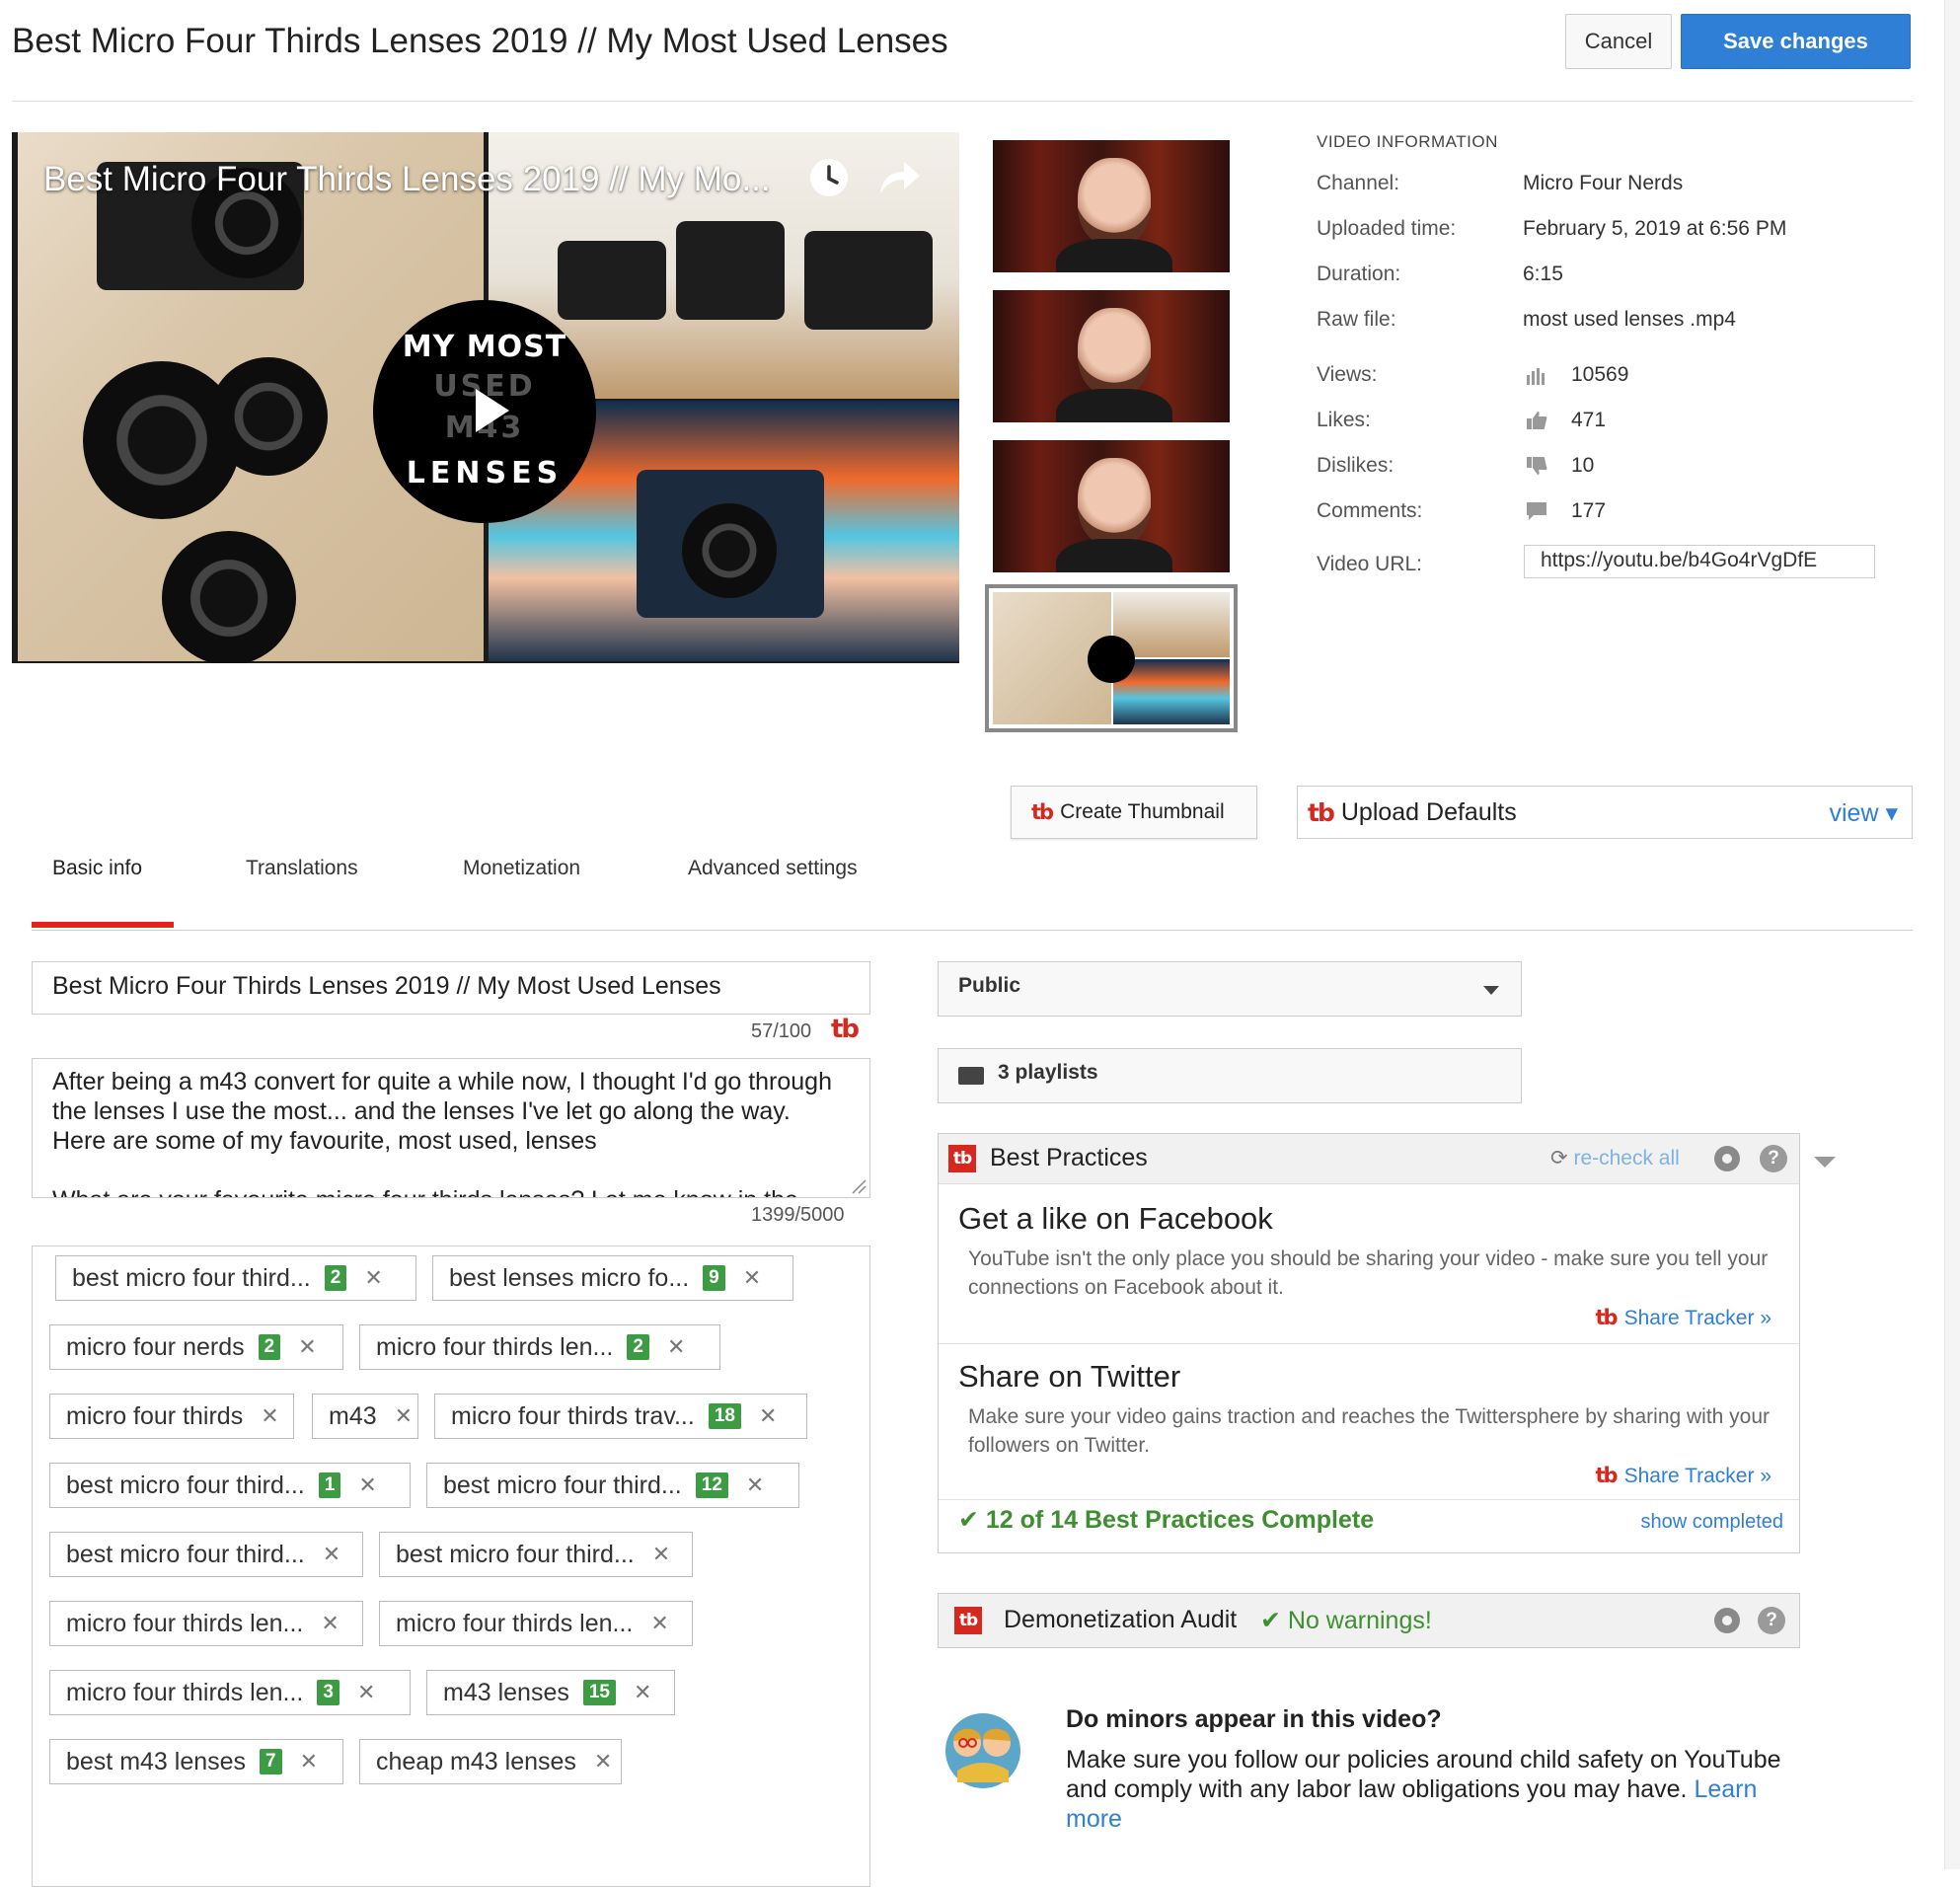 Image resolution: width=1960 pixels, height=1887 pixels. Describe the element at coordinates (196, 1347) in the screenshot. I see `tag-chip: micro four nerds 2 ✕` at that location.